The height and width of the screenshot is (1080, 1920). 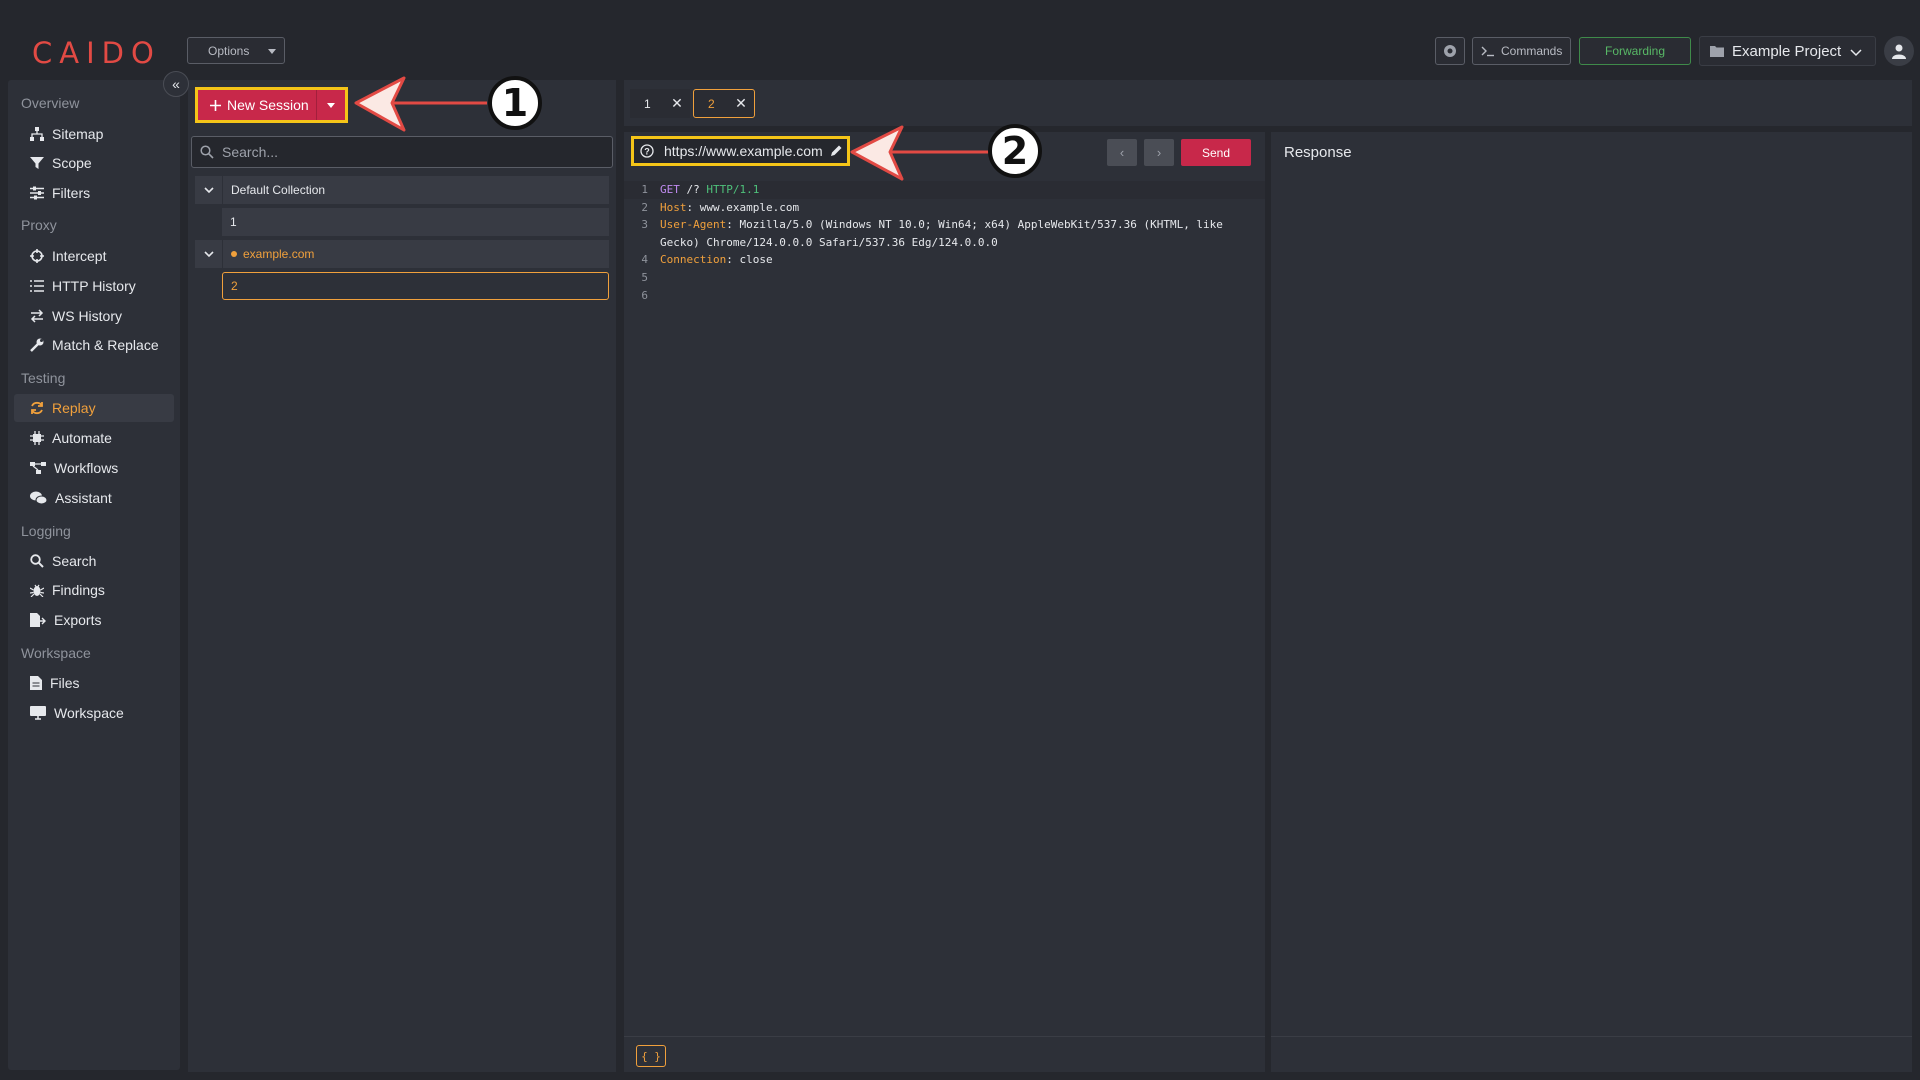 I want to click on section-title-logging: Logging, so click(x=46, y=531).